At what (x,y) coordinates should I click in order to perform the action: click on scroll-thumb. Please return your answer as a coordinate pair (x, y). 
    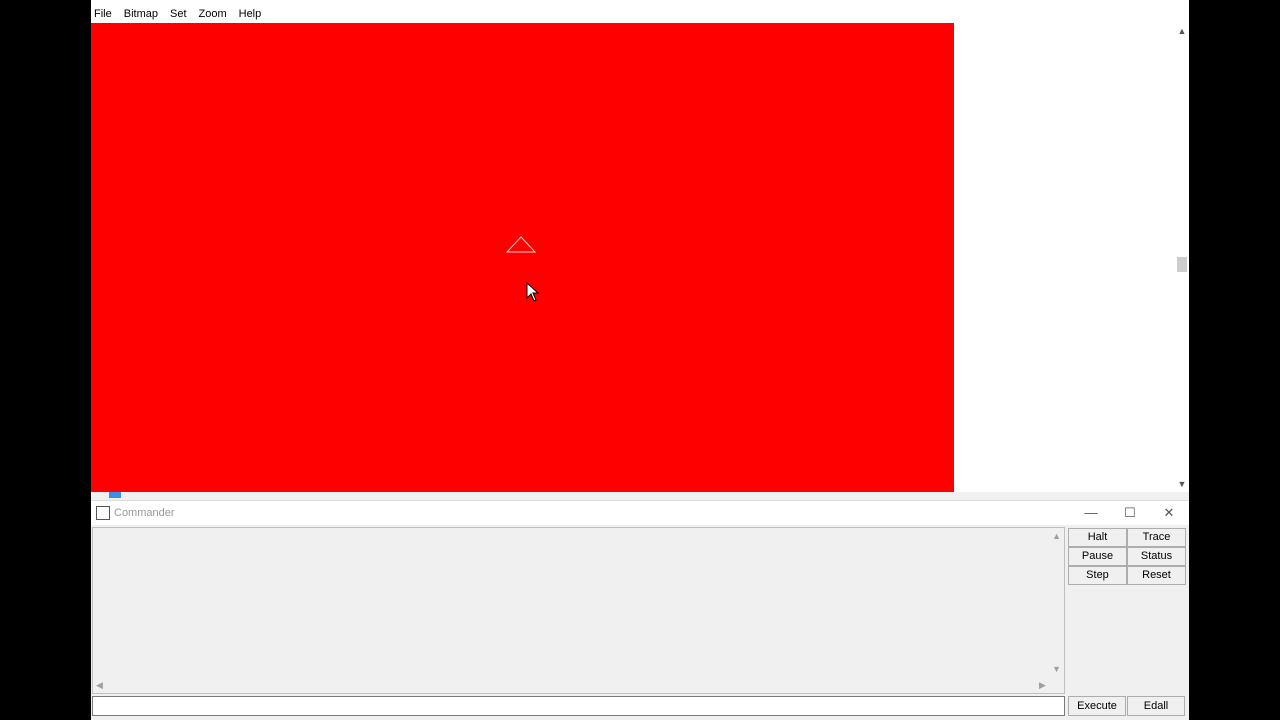
    Looking at the image, I should click on (1182, 264).